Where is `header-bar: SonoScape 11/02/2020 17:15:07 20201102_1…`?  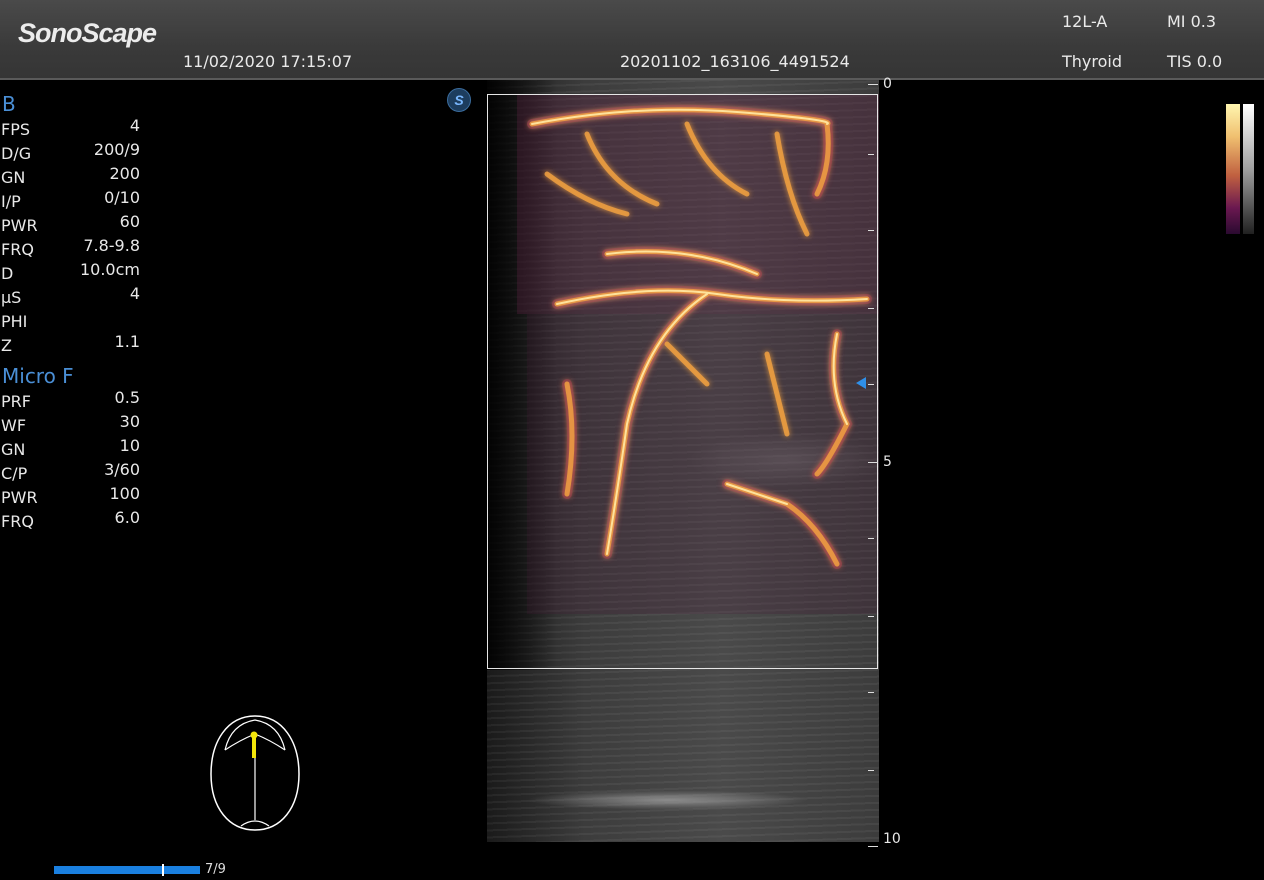
header-bar: SonoScape 11/02/2020 17:15:07 20201102_1… is located at coordinates (632, 40).